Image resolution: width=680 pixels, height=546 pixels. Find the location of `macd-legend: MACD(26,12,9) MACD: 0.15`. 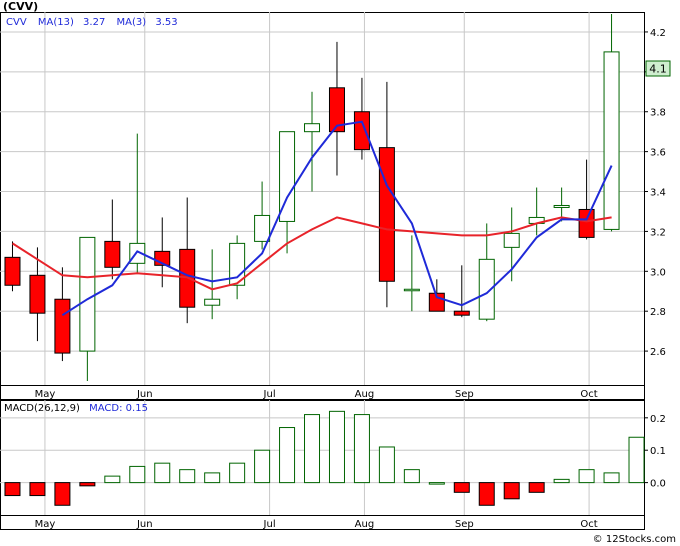

macd-legend: MACD(26,12,9) MACD: 0.15 is located at coordinates (76, 408).